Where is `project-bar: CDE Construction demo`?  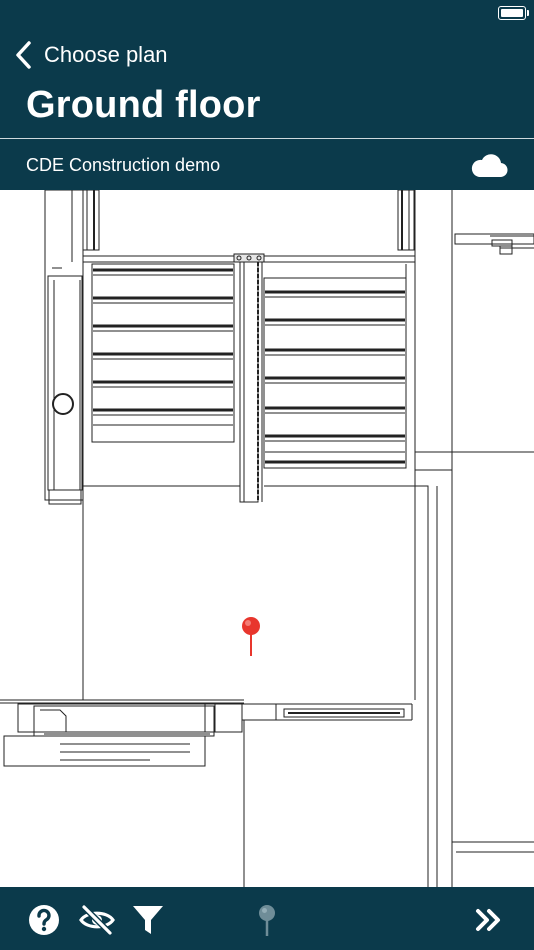 project-bar: CDE Construction demo is located at coordinates (267, 164).